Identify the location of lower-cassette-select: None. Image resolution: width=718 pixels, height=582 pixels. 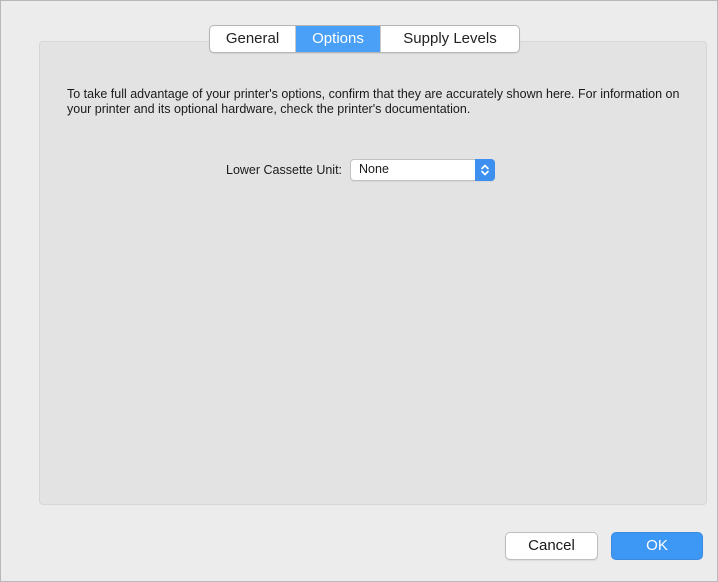
(423, 170).